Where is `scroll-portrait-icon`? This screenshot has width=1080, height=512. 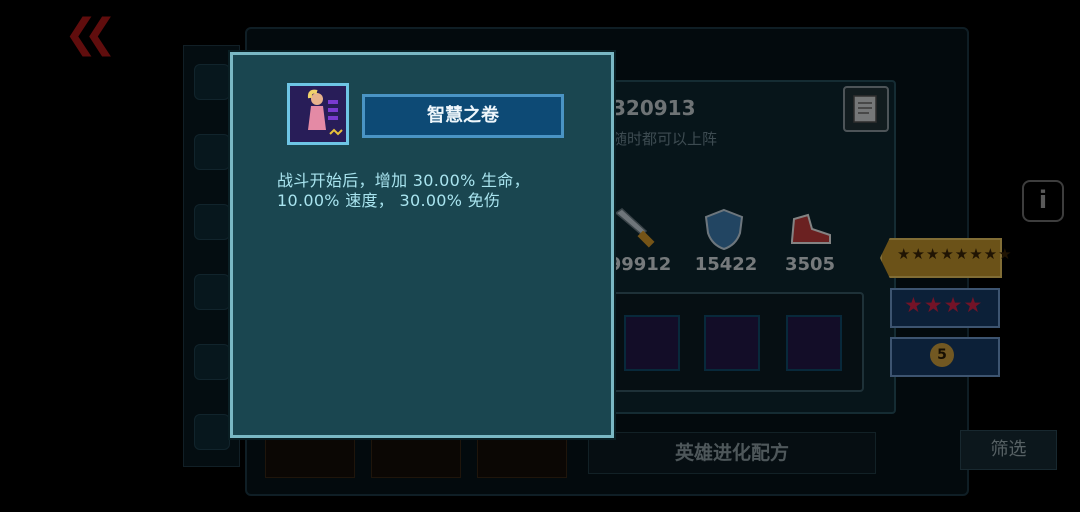
scroll-portrait-icon is located at coordinates (318, 114).